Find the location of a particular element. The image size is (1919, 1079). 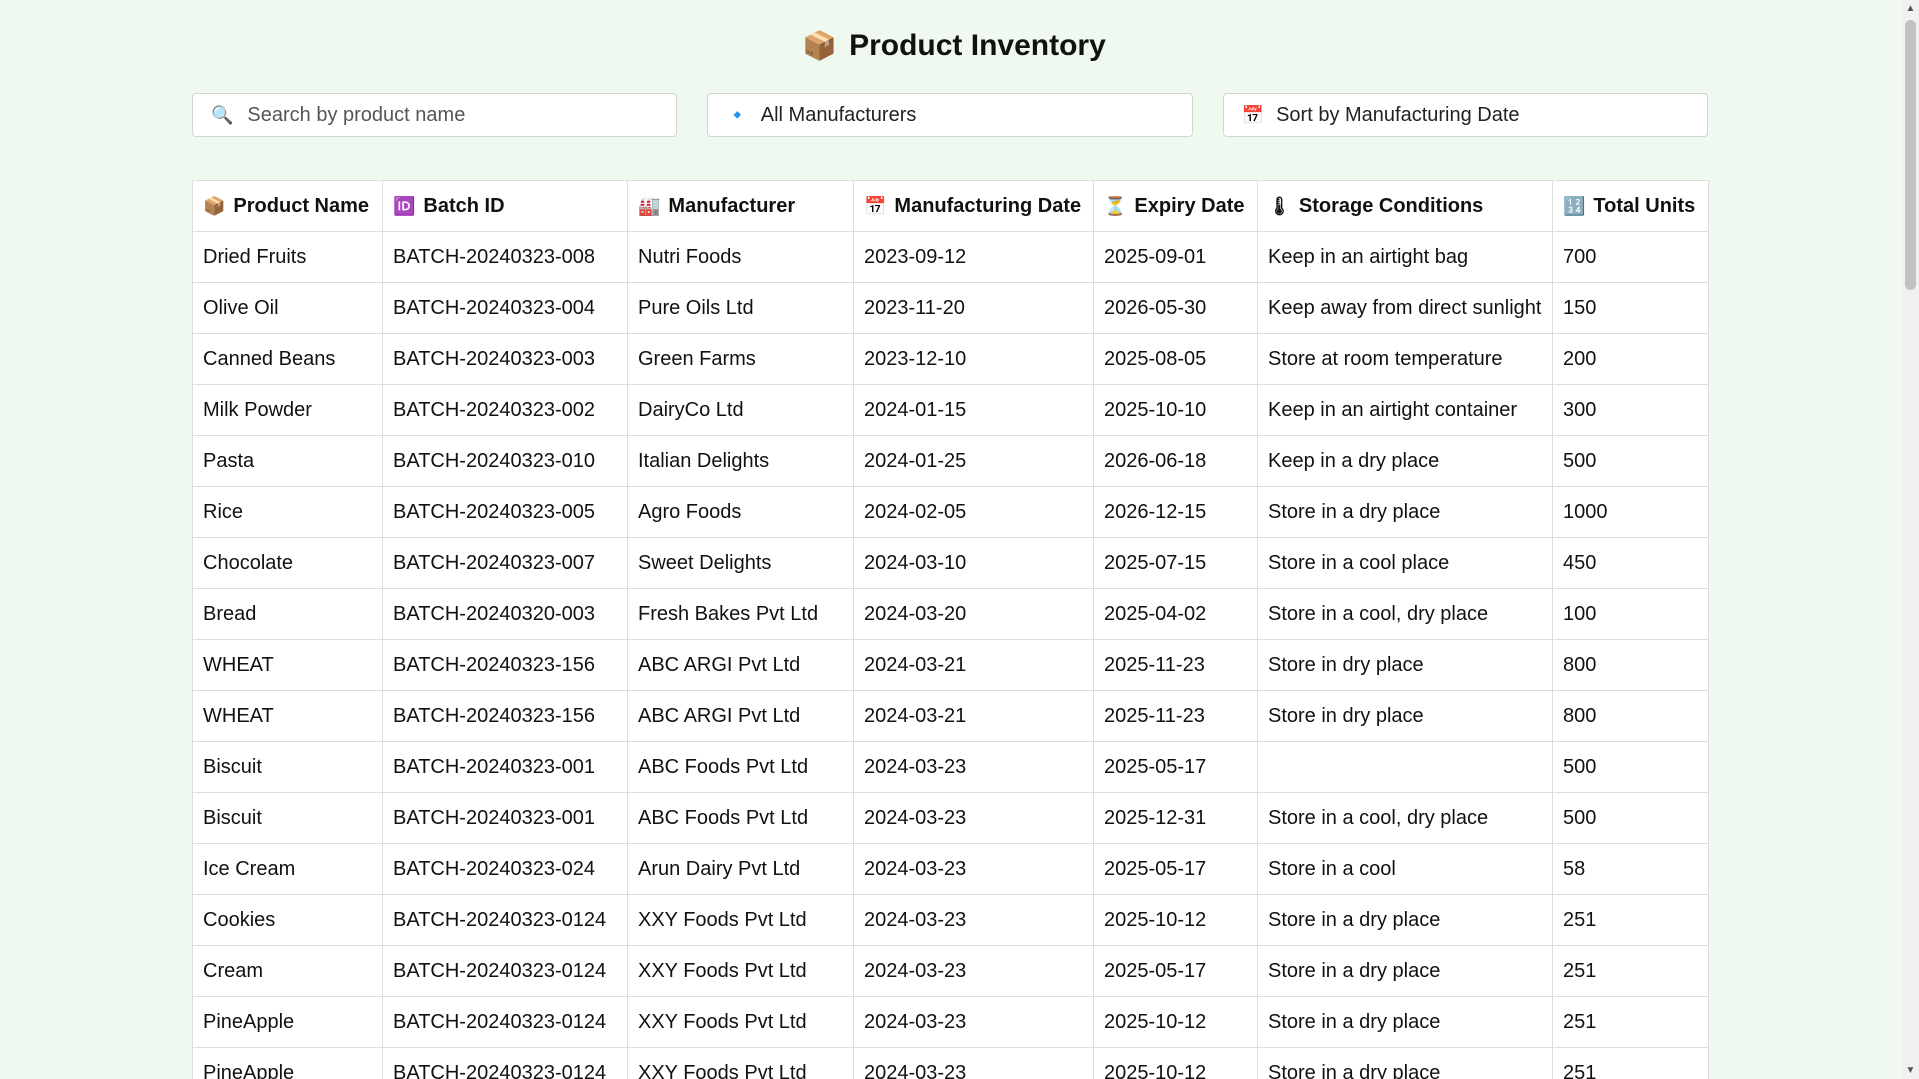

header-batch-id: 🆔 Batch ID is located at coordinates (505, 206).